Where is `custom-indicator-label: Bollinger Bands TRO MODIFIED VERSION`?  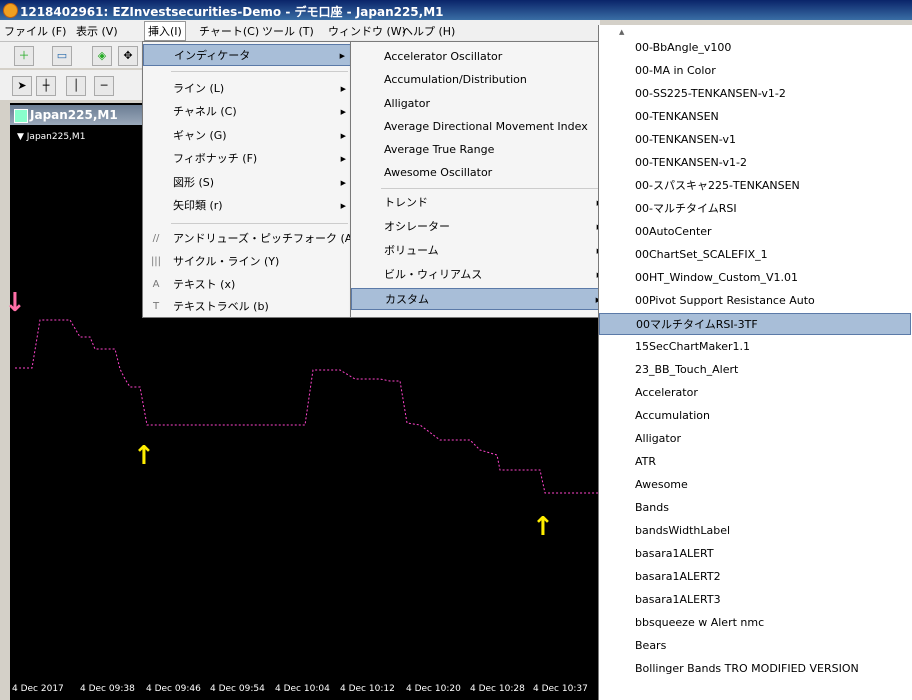
custom-indicator-label: Bollinger Bands TRO MODIFIED VERSION is located at coordinates (747, 668).